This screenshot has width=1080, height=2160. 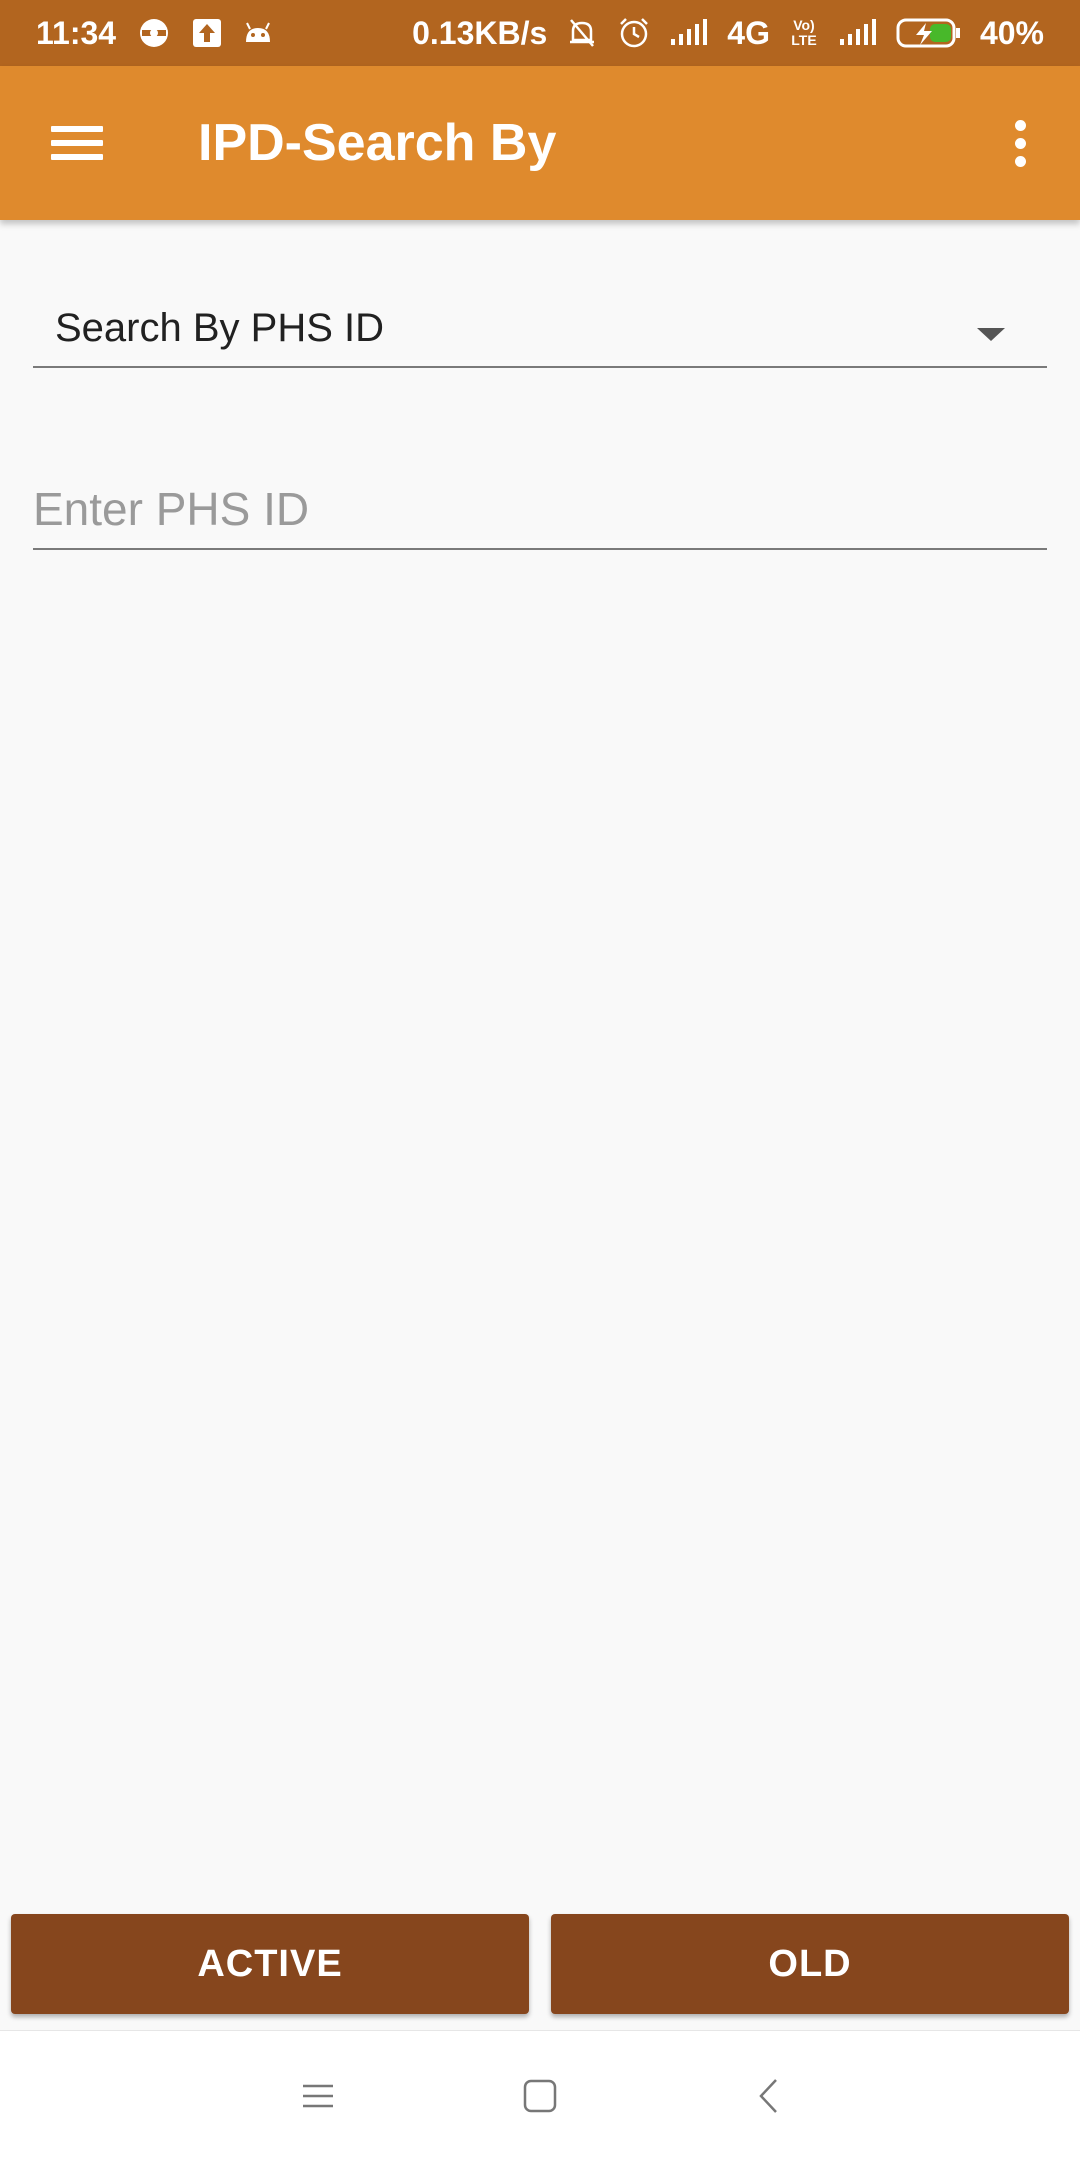 I want to click on recent-apps-icon, so click(x=318, y=2095).